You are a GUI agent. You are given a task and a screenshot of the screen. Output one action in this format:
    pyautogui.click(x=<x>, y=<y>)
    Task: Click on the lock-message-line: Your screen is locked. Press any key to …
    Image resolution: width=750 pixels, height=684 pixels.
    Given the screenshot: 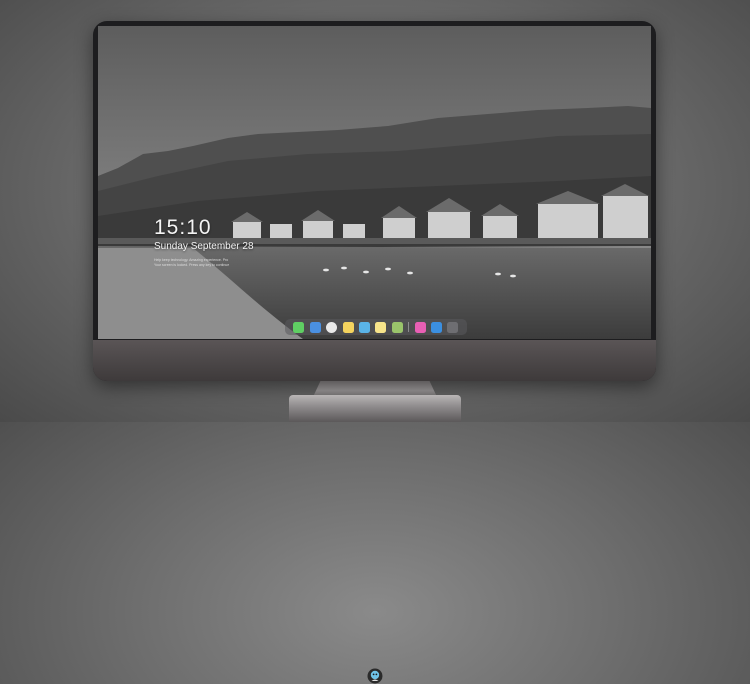 What is the action you would take?
    pyautogui.click(x=192, y=265)
    